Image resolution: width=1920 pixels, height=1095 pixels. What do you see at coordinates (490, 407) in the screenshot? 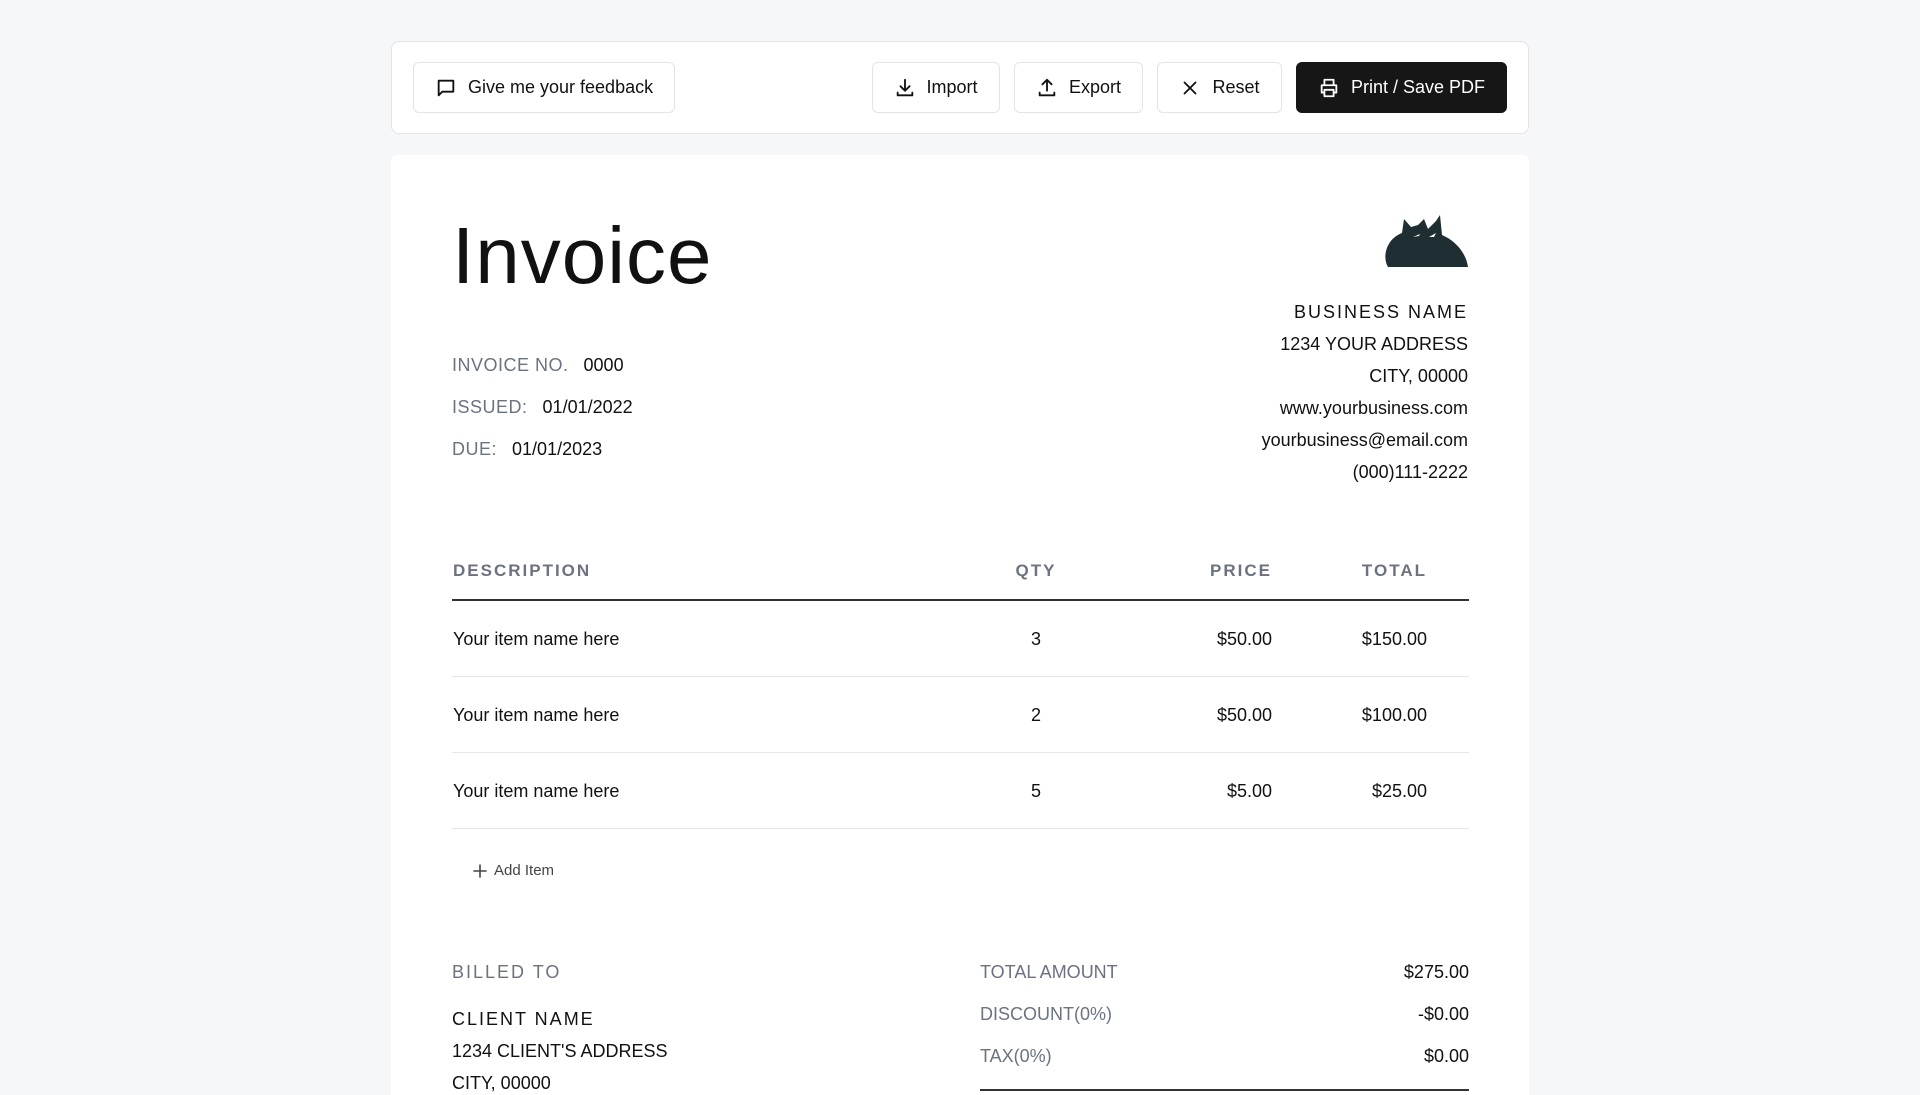
I see `issued-date-label: ISSUED:` at bounding box center [490, 407].